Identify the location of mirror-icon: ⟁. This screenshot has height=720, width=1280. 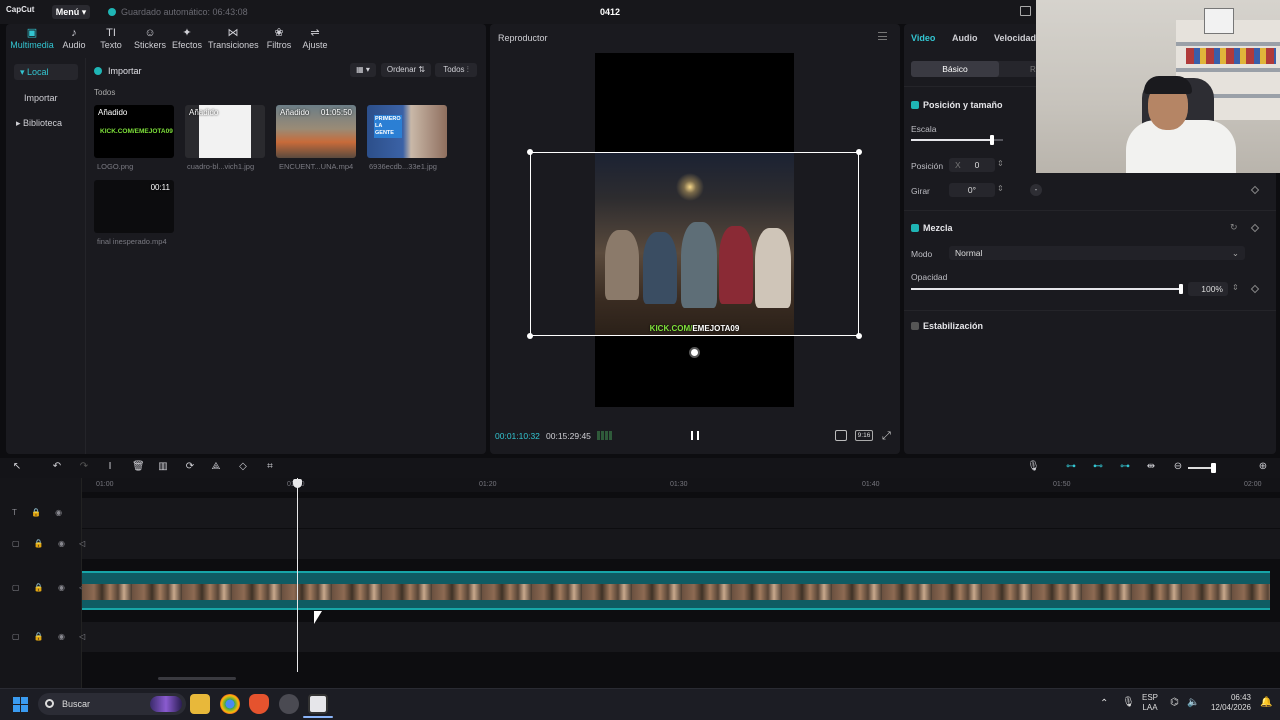
(216, 467).